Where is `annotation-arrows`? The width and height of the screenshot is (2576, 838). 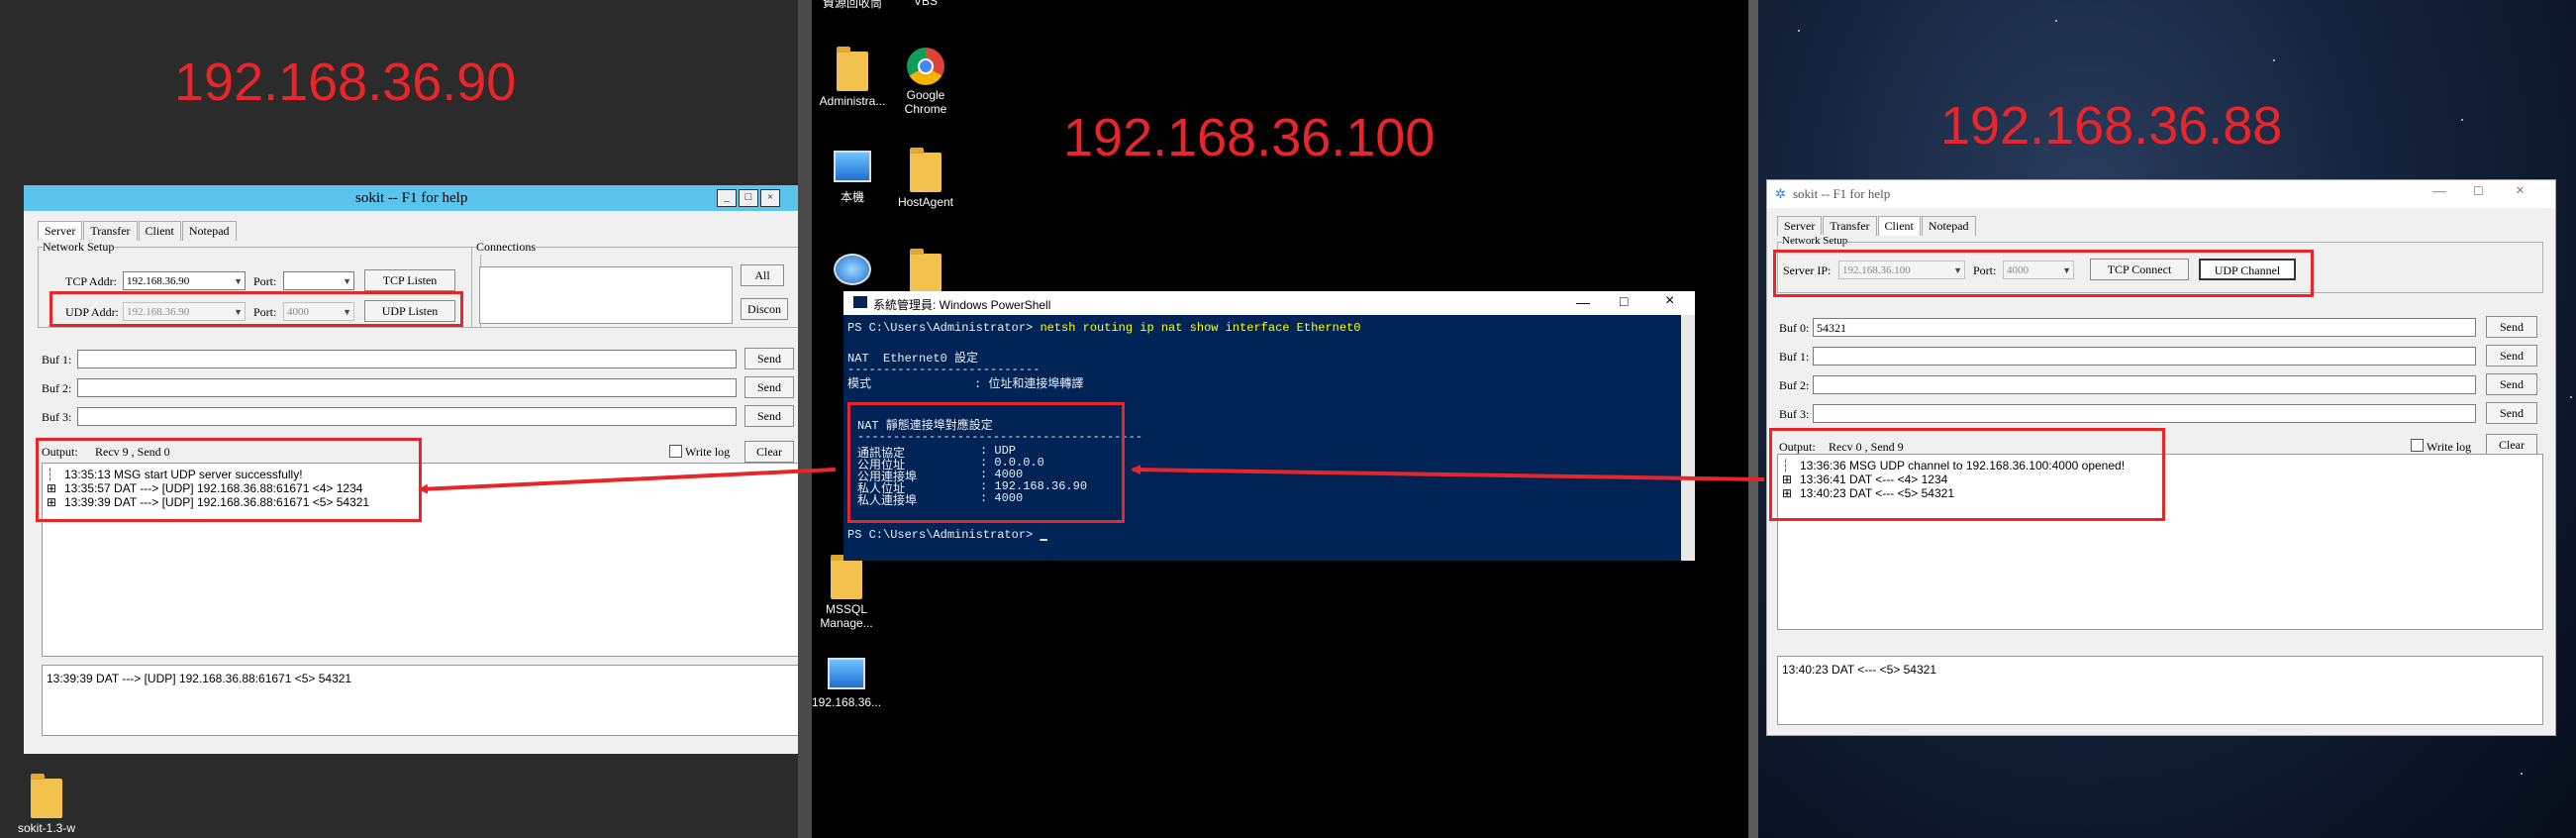
annotation-arrows is located at coordinates (1092, 479).